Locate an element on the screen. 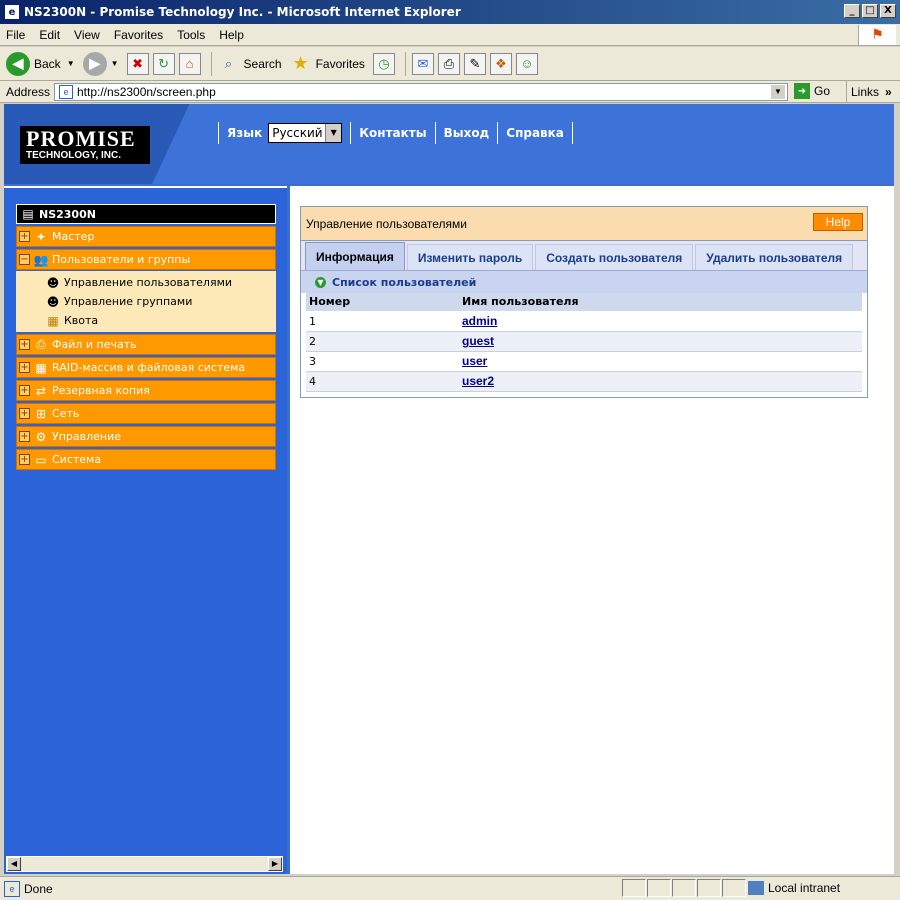 The width and height of the screenshot is (900, 900). menu-tools: Tools is located at coordinates (191, 35).